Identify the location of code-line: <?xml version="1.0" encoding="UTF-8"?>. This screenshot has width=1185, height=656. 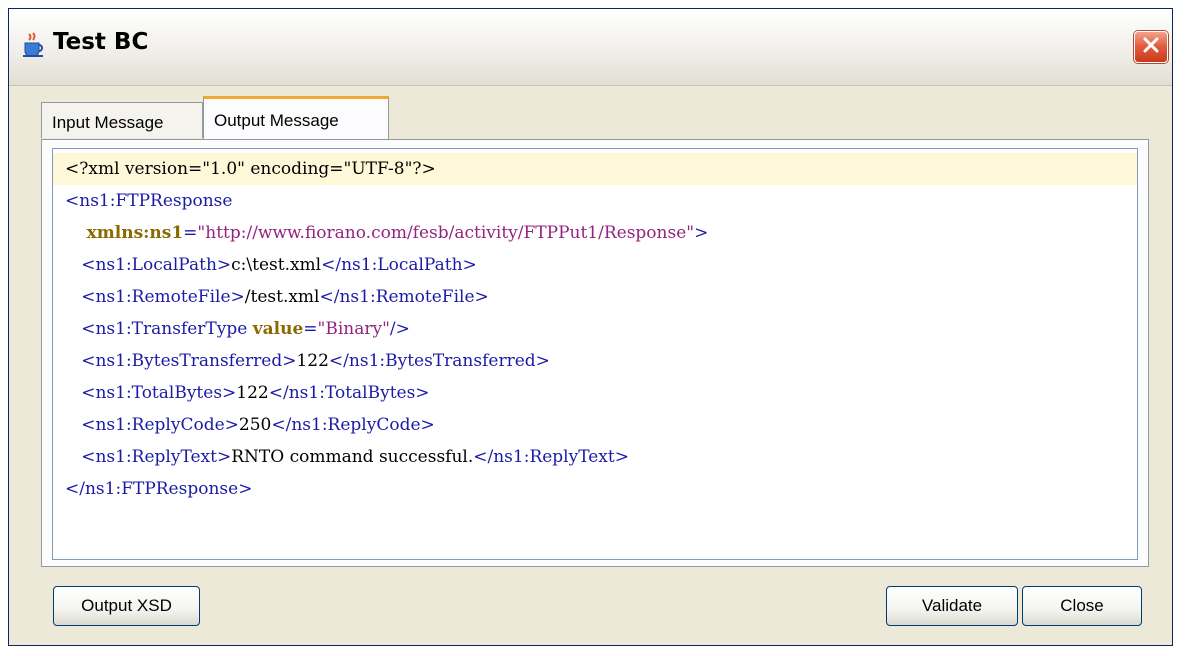
(595, 169).